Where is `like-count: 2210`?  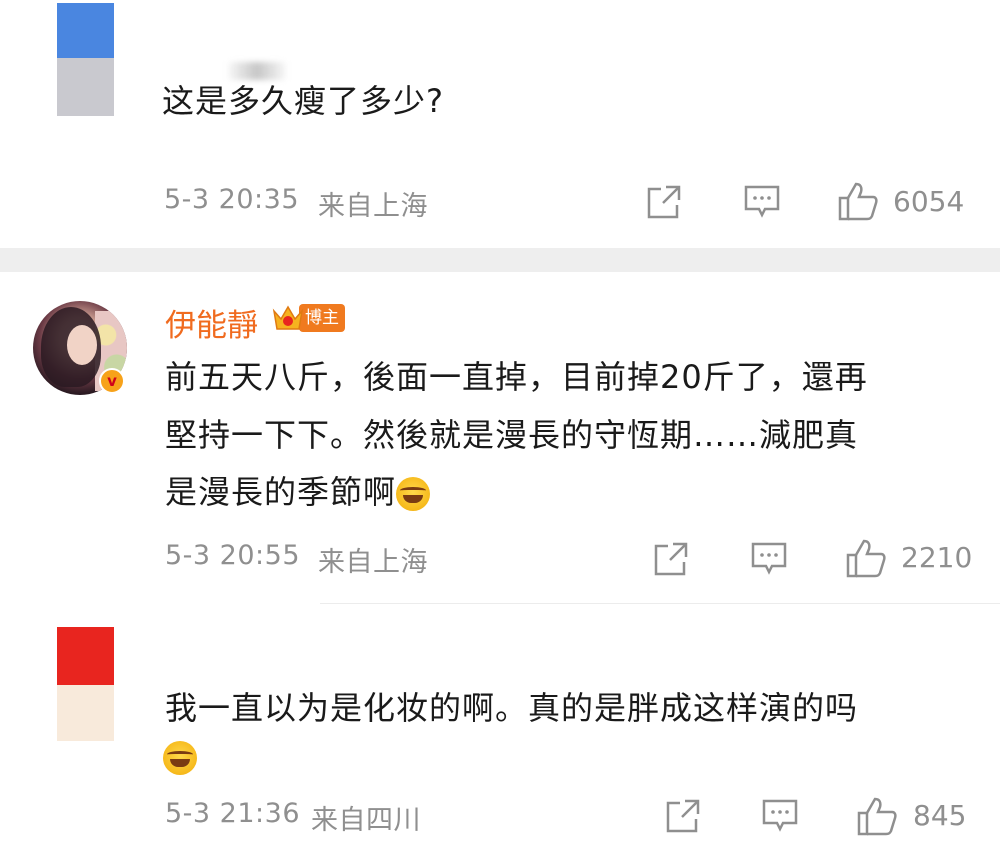
like-count: 2210 is located at coordinates (937, 557).